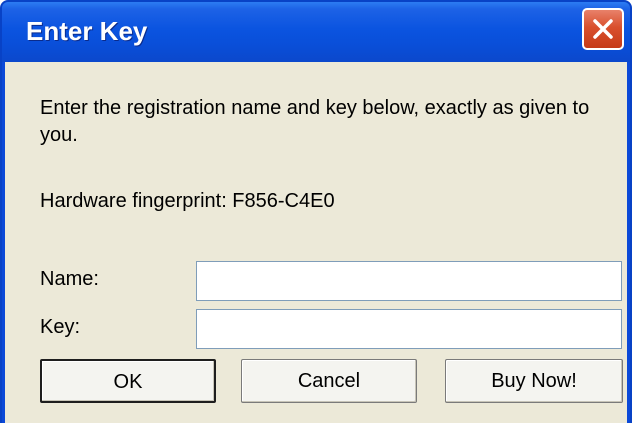  I want to click on name-label: Name:, so click(69, 279).